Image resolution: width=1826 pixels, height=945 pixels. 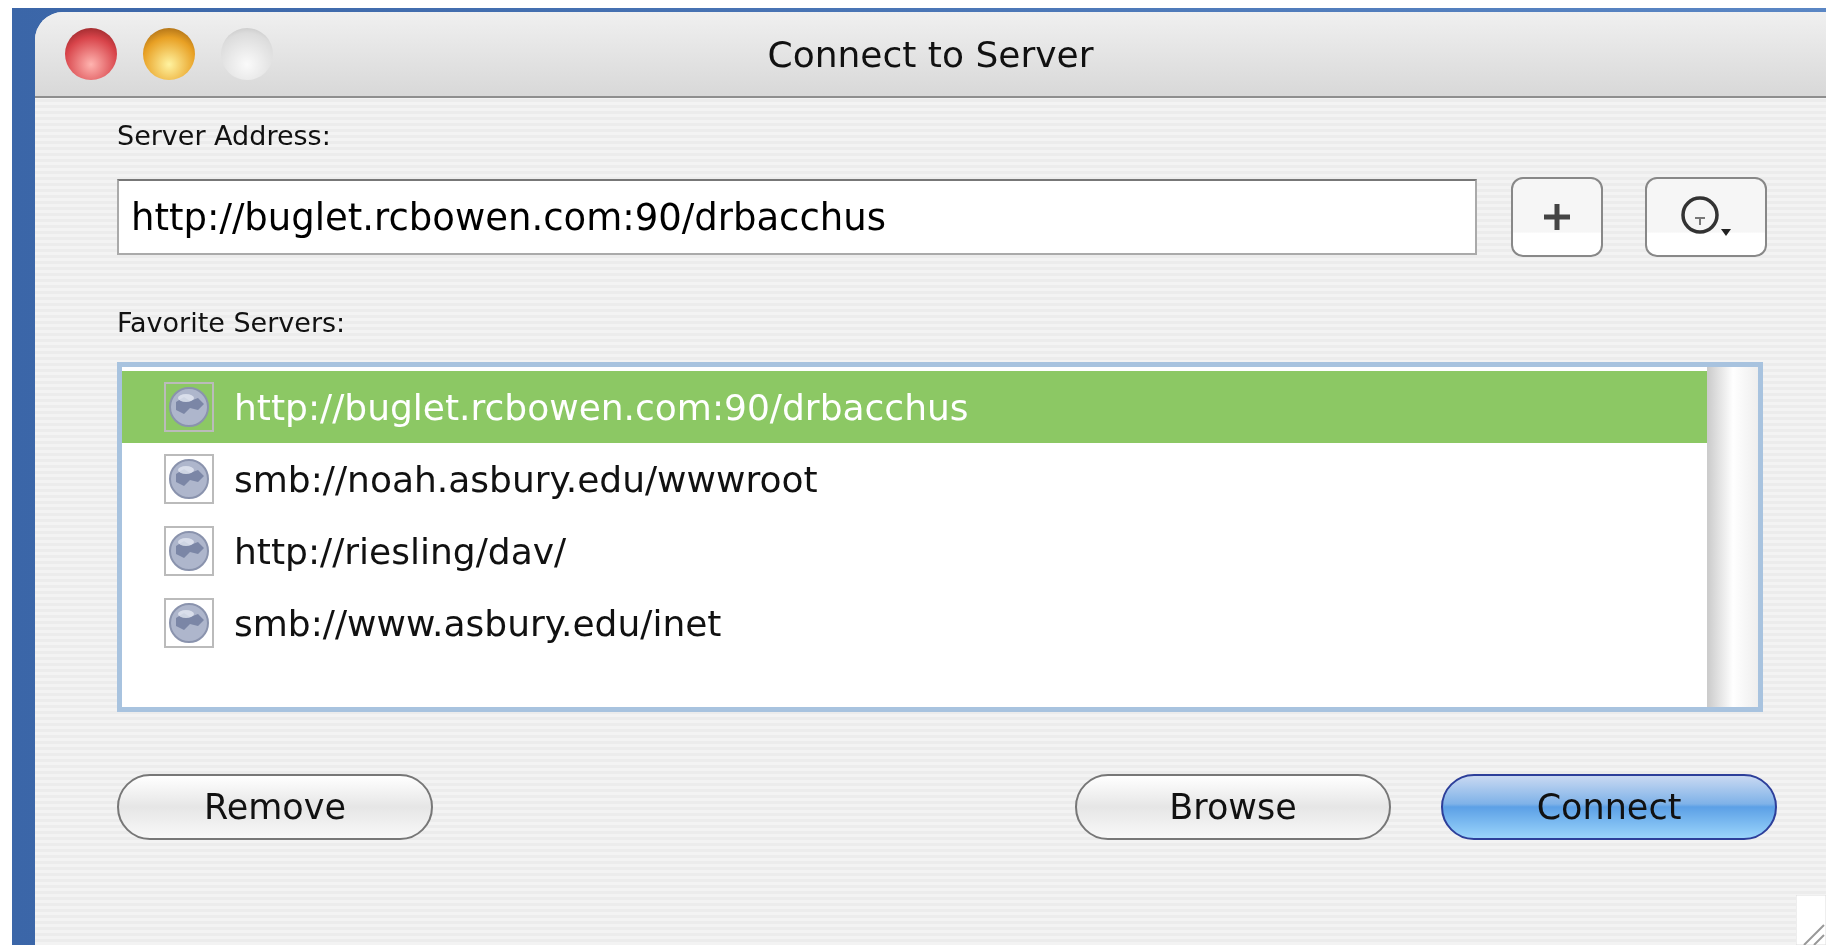 What do you see at coordinates (1811, 920) in the screenshot?
I see `resize-grip-icon` at bounding box center [1811, 920].